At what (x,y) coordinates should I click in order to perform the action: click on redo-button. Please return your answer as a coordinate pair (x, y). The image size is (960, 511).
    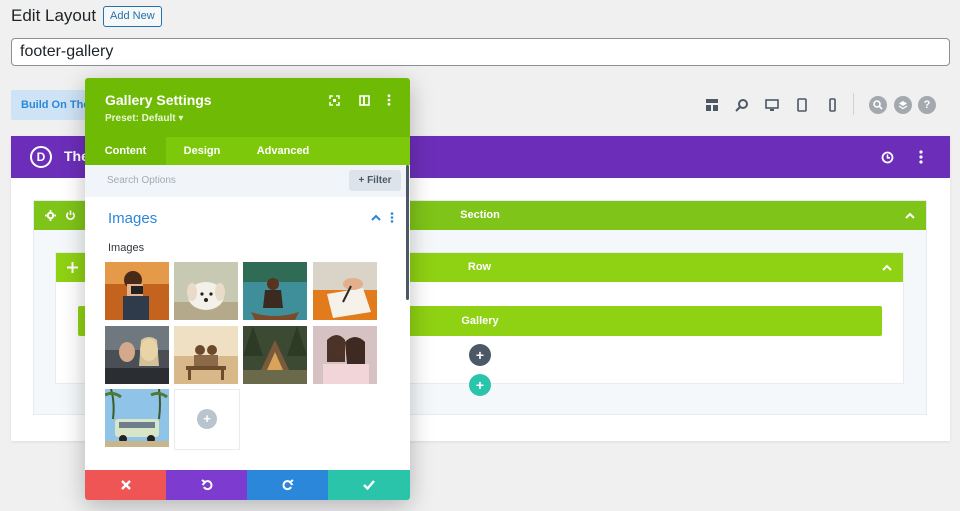
    Looking at the image, I should click on (288, 485).